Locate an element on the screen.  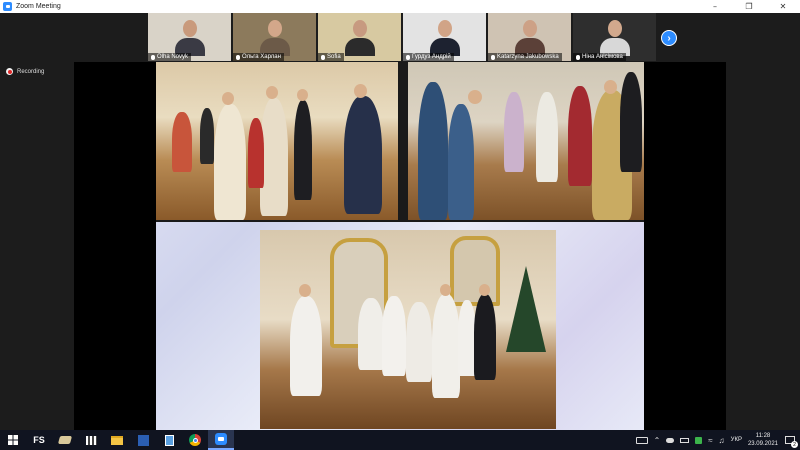
chevron-up-icon: ⌃ is located at coordinates (657, 440).